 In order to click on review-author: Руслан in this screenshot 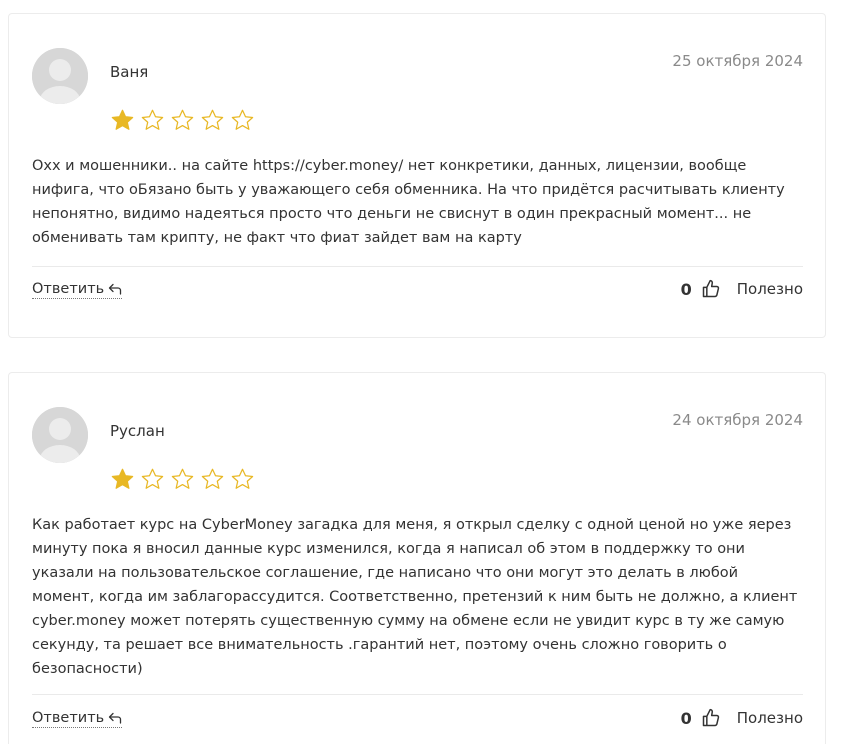, I will do `click(137, 431)`.